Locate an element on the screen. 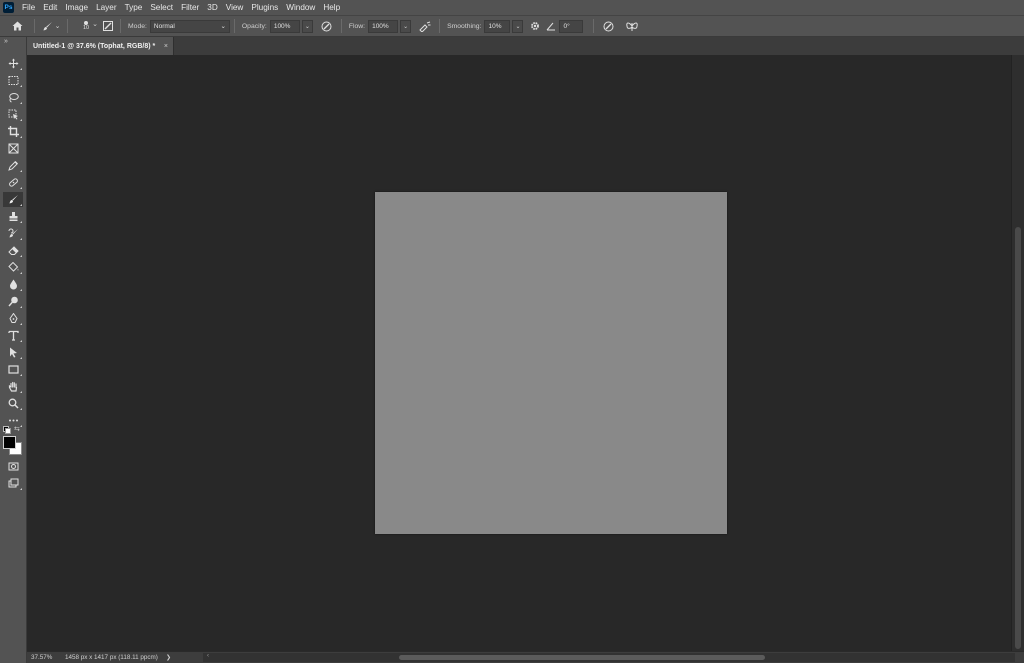 The image size is (1024, 663). object-selection-tool is located at coordinates (13, 114).